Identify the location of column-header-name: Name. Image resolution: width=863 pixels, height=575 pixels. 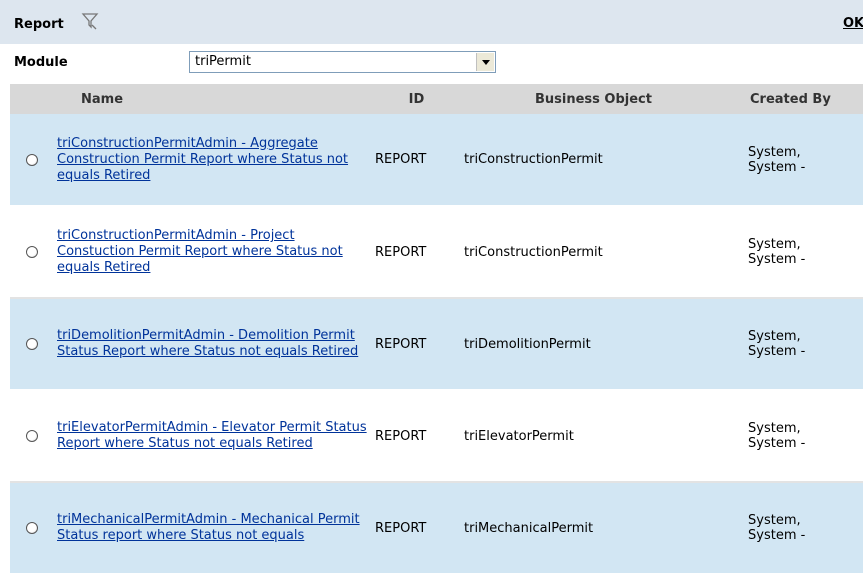
(213, 99).